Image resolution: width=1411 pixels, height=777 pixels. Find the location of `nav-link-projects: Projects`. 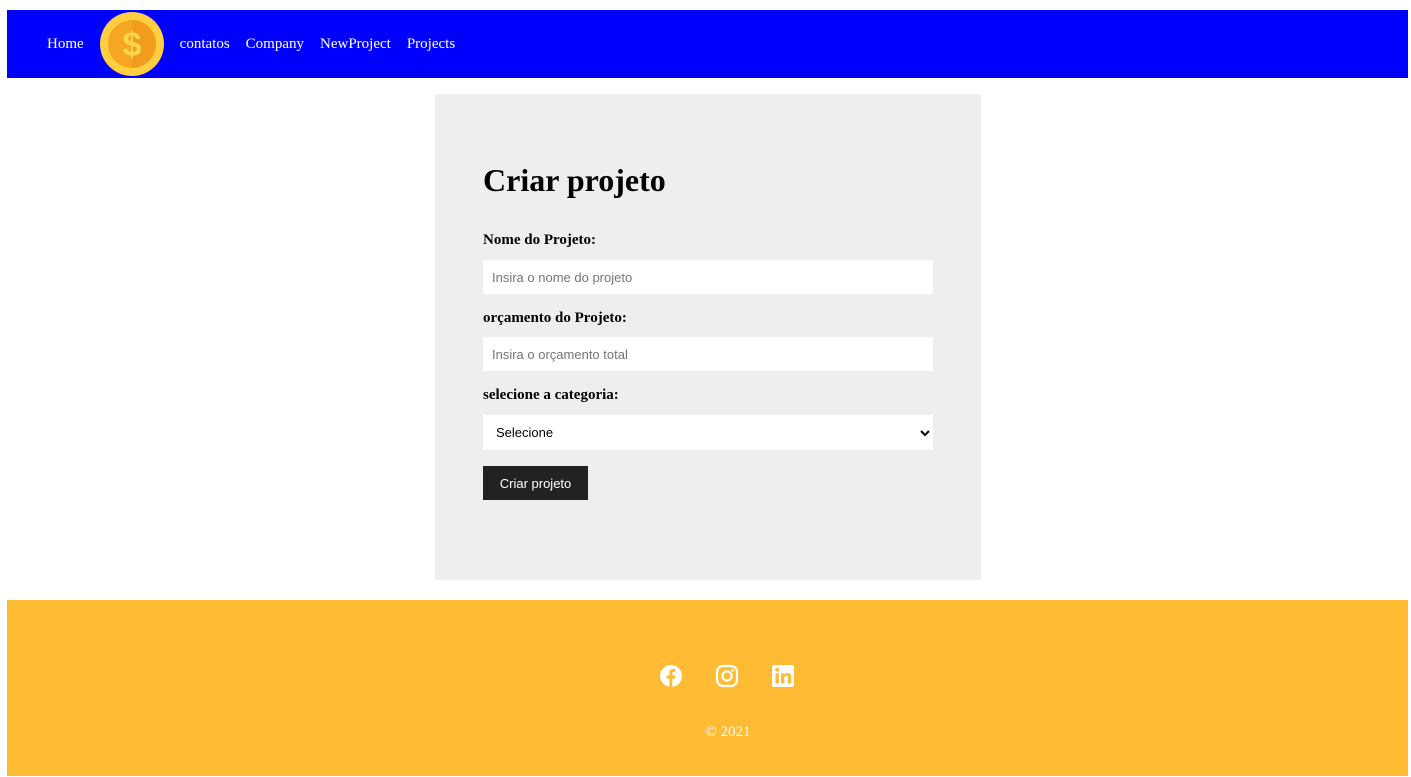

nav-link-projects: Projects is located at coordinates (431, 44).